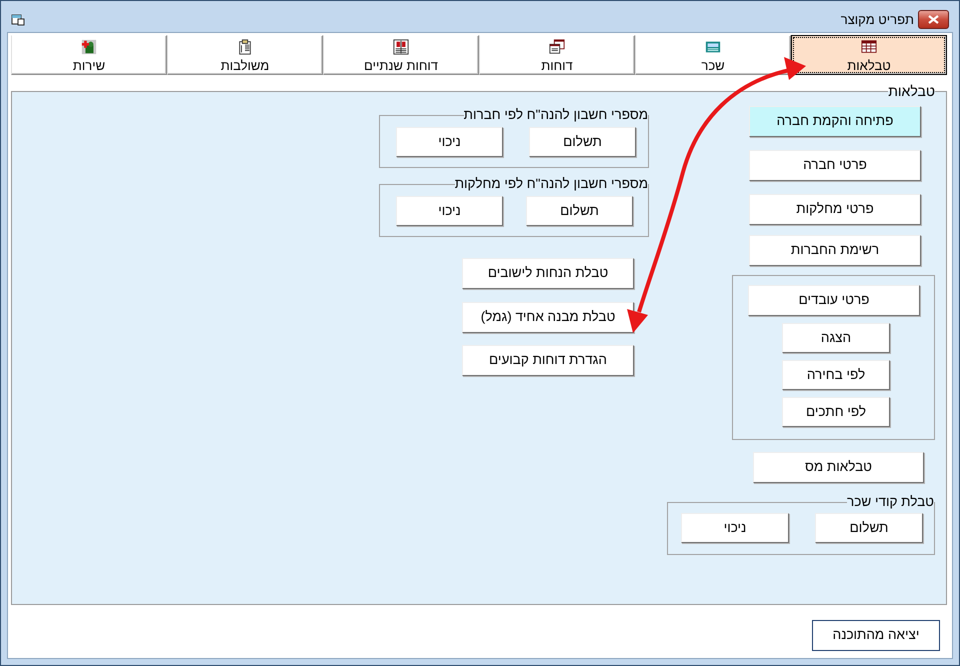  Describe the element at coordinates (556, 115) in the screenshot. I see `group-title: מספרי חשבון להנה"ח לפי חברות` at that location.